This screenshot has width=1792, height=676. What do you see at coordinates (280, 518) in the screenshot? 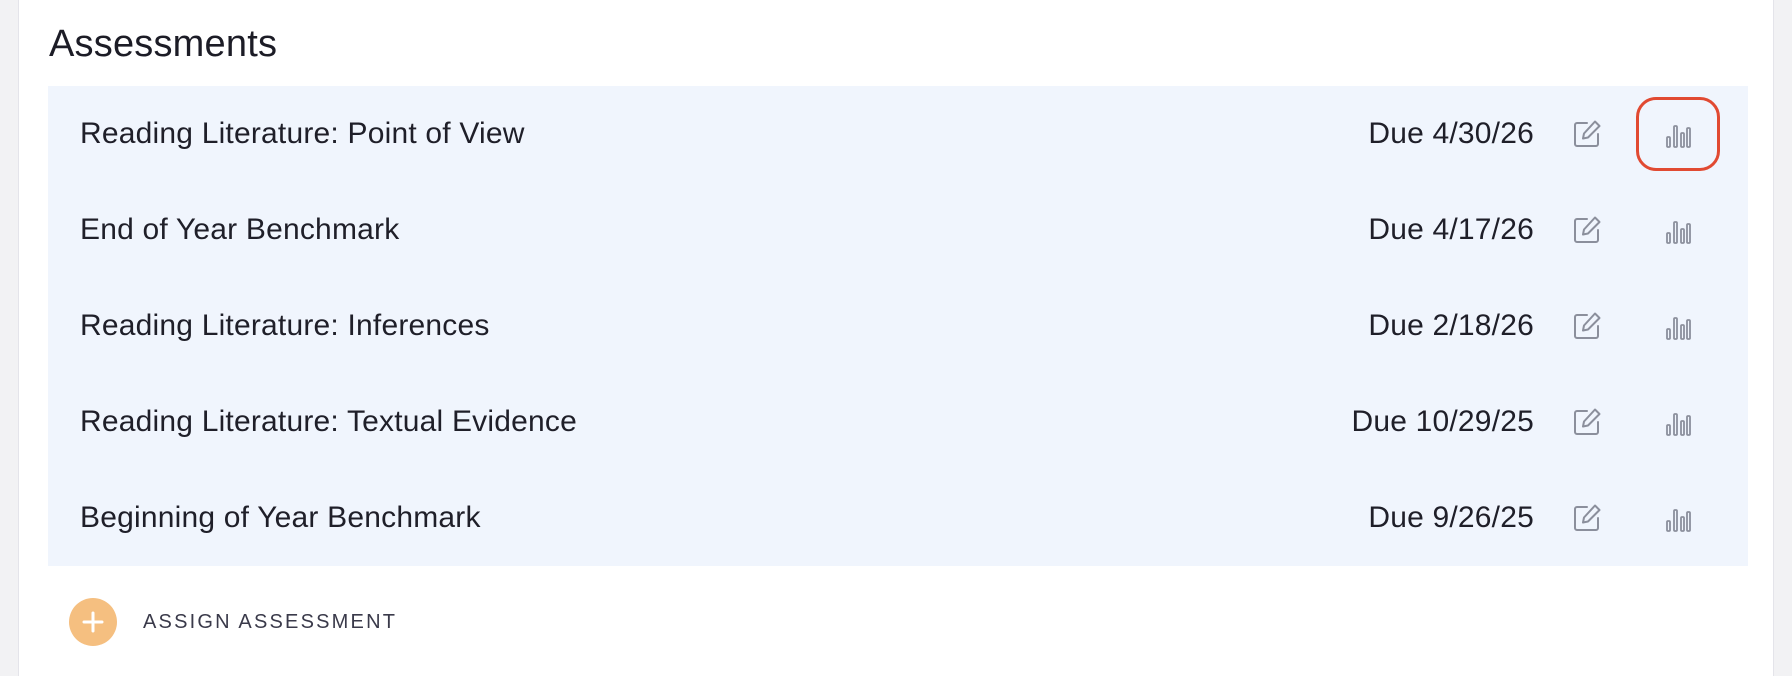
I see `assessment-title: Beginning of Year Benchmark` at bounding box center [280, 518].